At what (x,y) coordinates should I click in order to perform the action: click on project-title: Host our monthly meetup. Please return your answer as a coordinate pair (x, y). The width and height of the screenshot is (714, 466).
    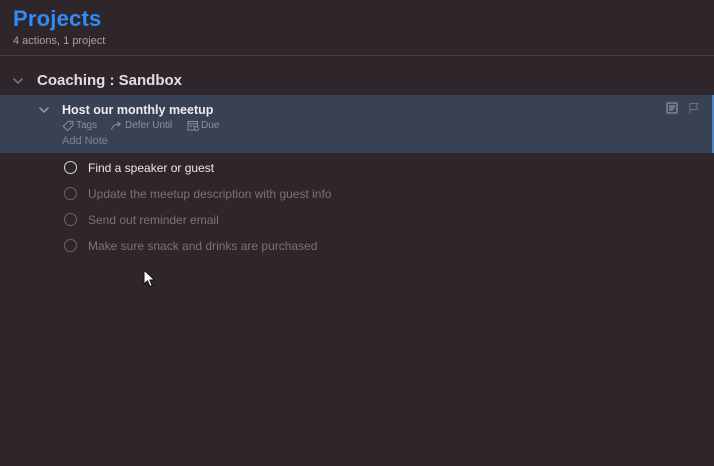
    Looking at the image, I should click on (137, 110).